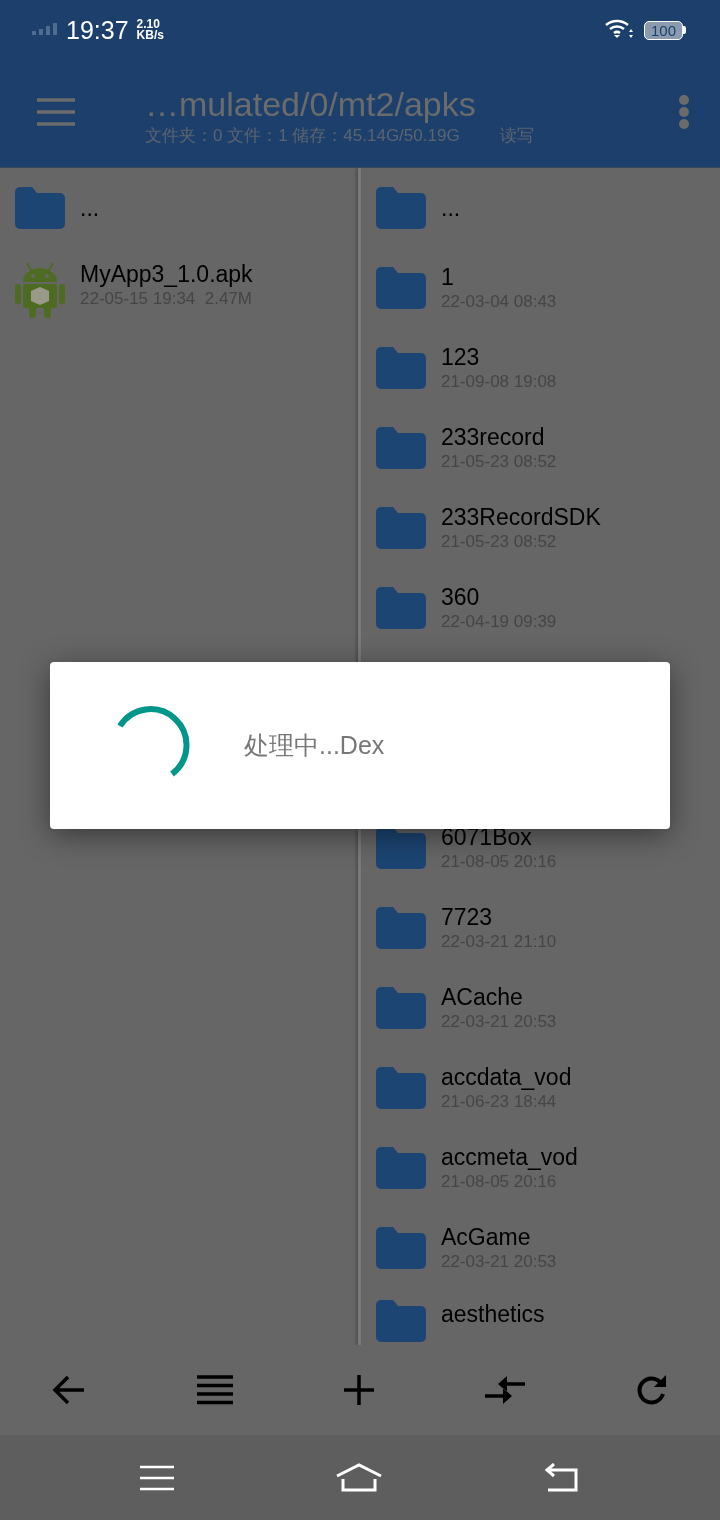  What do you see at coordinates (150, 35) in the screenshot?
I see `network-speed-unit: KB/s` at bounding box center [150, 35].